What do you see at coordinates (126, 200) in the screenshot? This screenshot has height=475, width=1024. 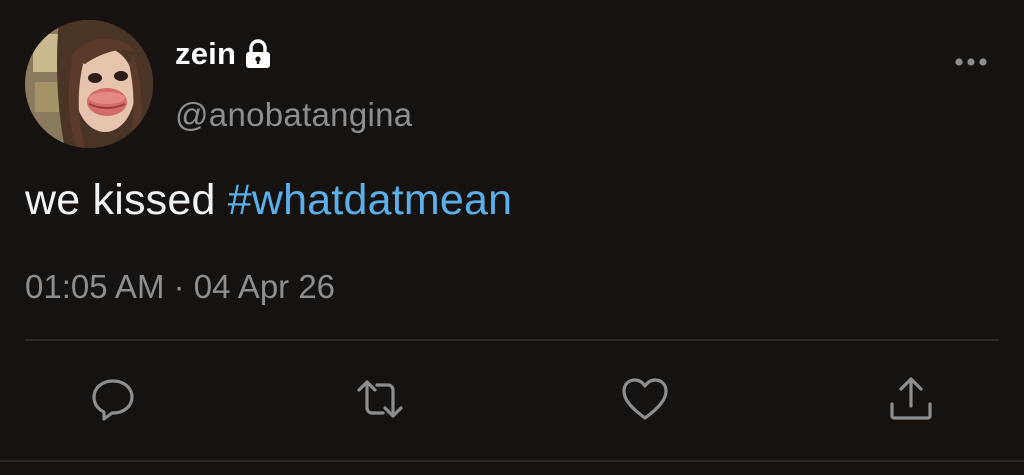 I see `tweet-body: we kissed` at bounding box center [126, 200].